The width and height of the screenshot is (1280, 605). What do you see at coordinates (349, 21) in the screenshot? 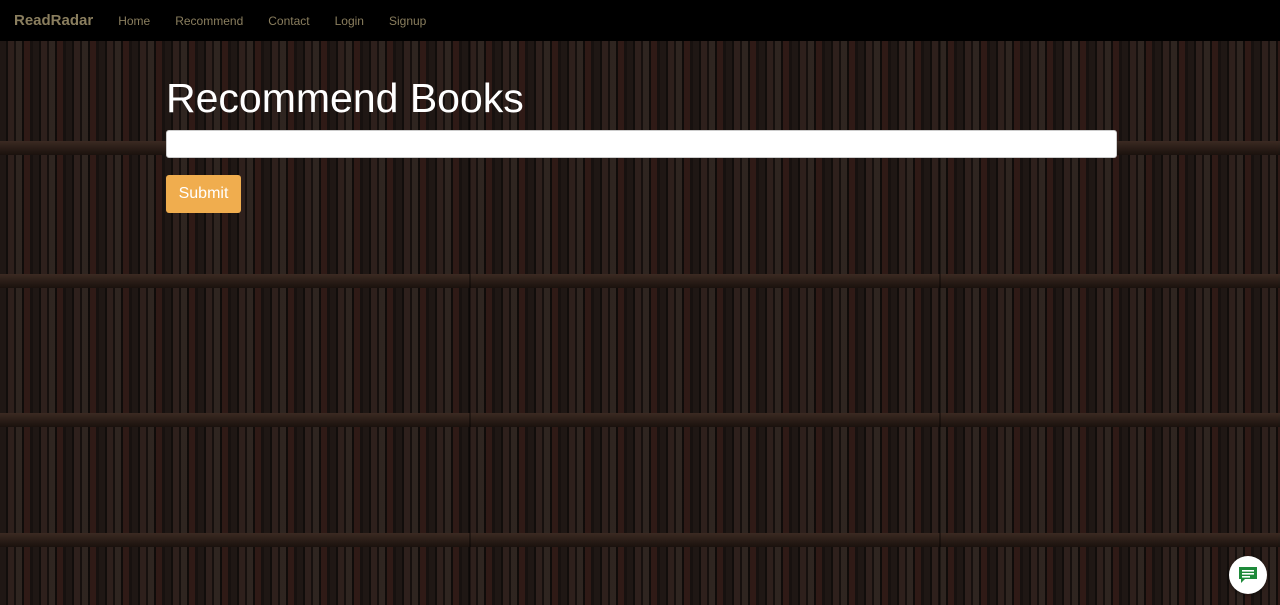
I see `nav-link-login: Login` at bounding box center [349, 21].